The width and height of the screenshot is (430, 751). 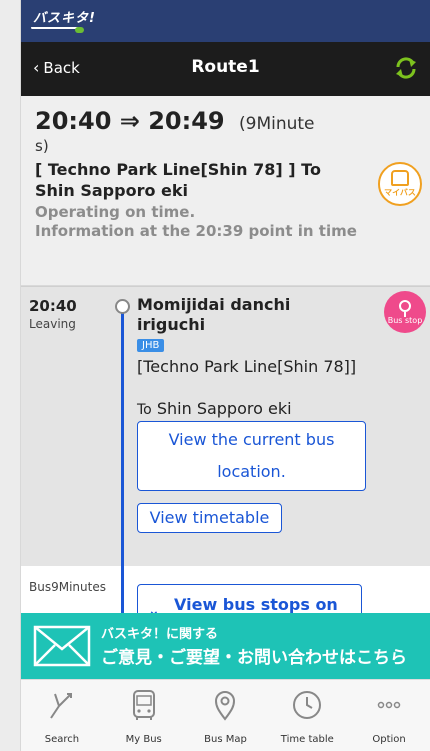 I want to click on operator-badge: JHB, so click(x=151, y=345).